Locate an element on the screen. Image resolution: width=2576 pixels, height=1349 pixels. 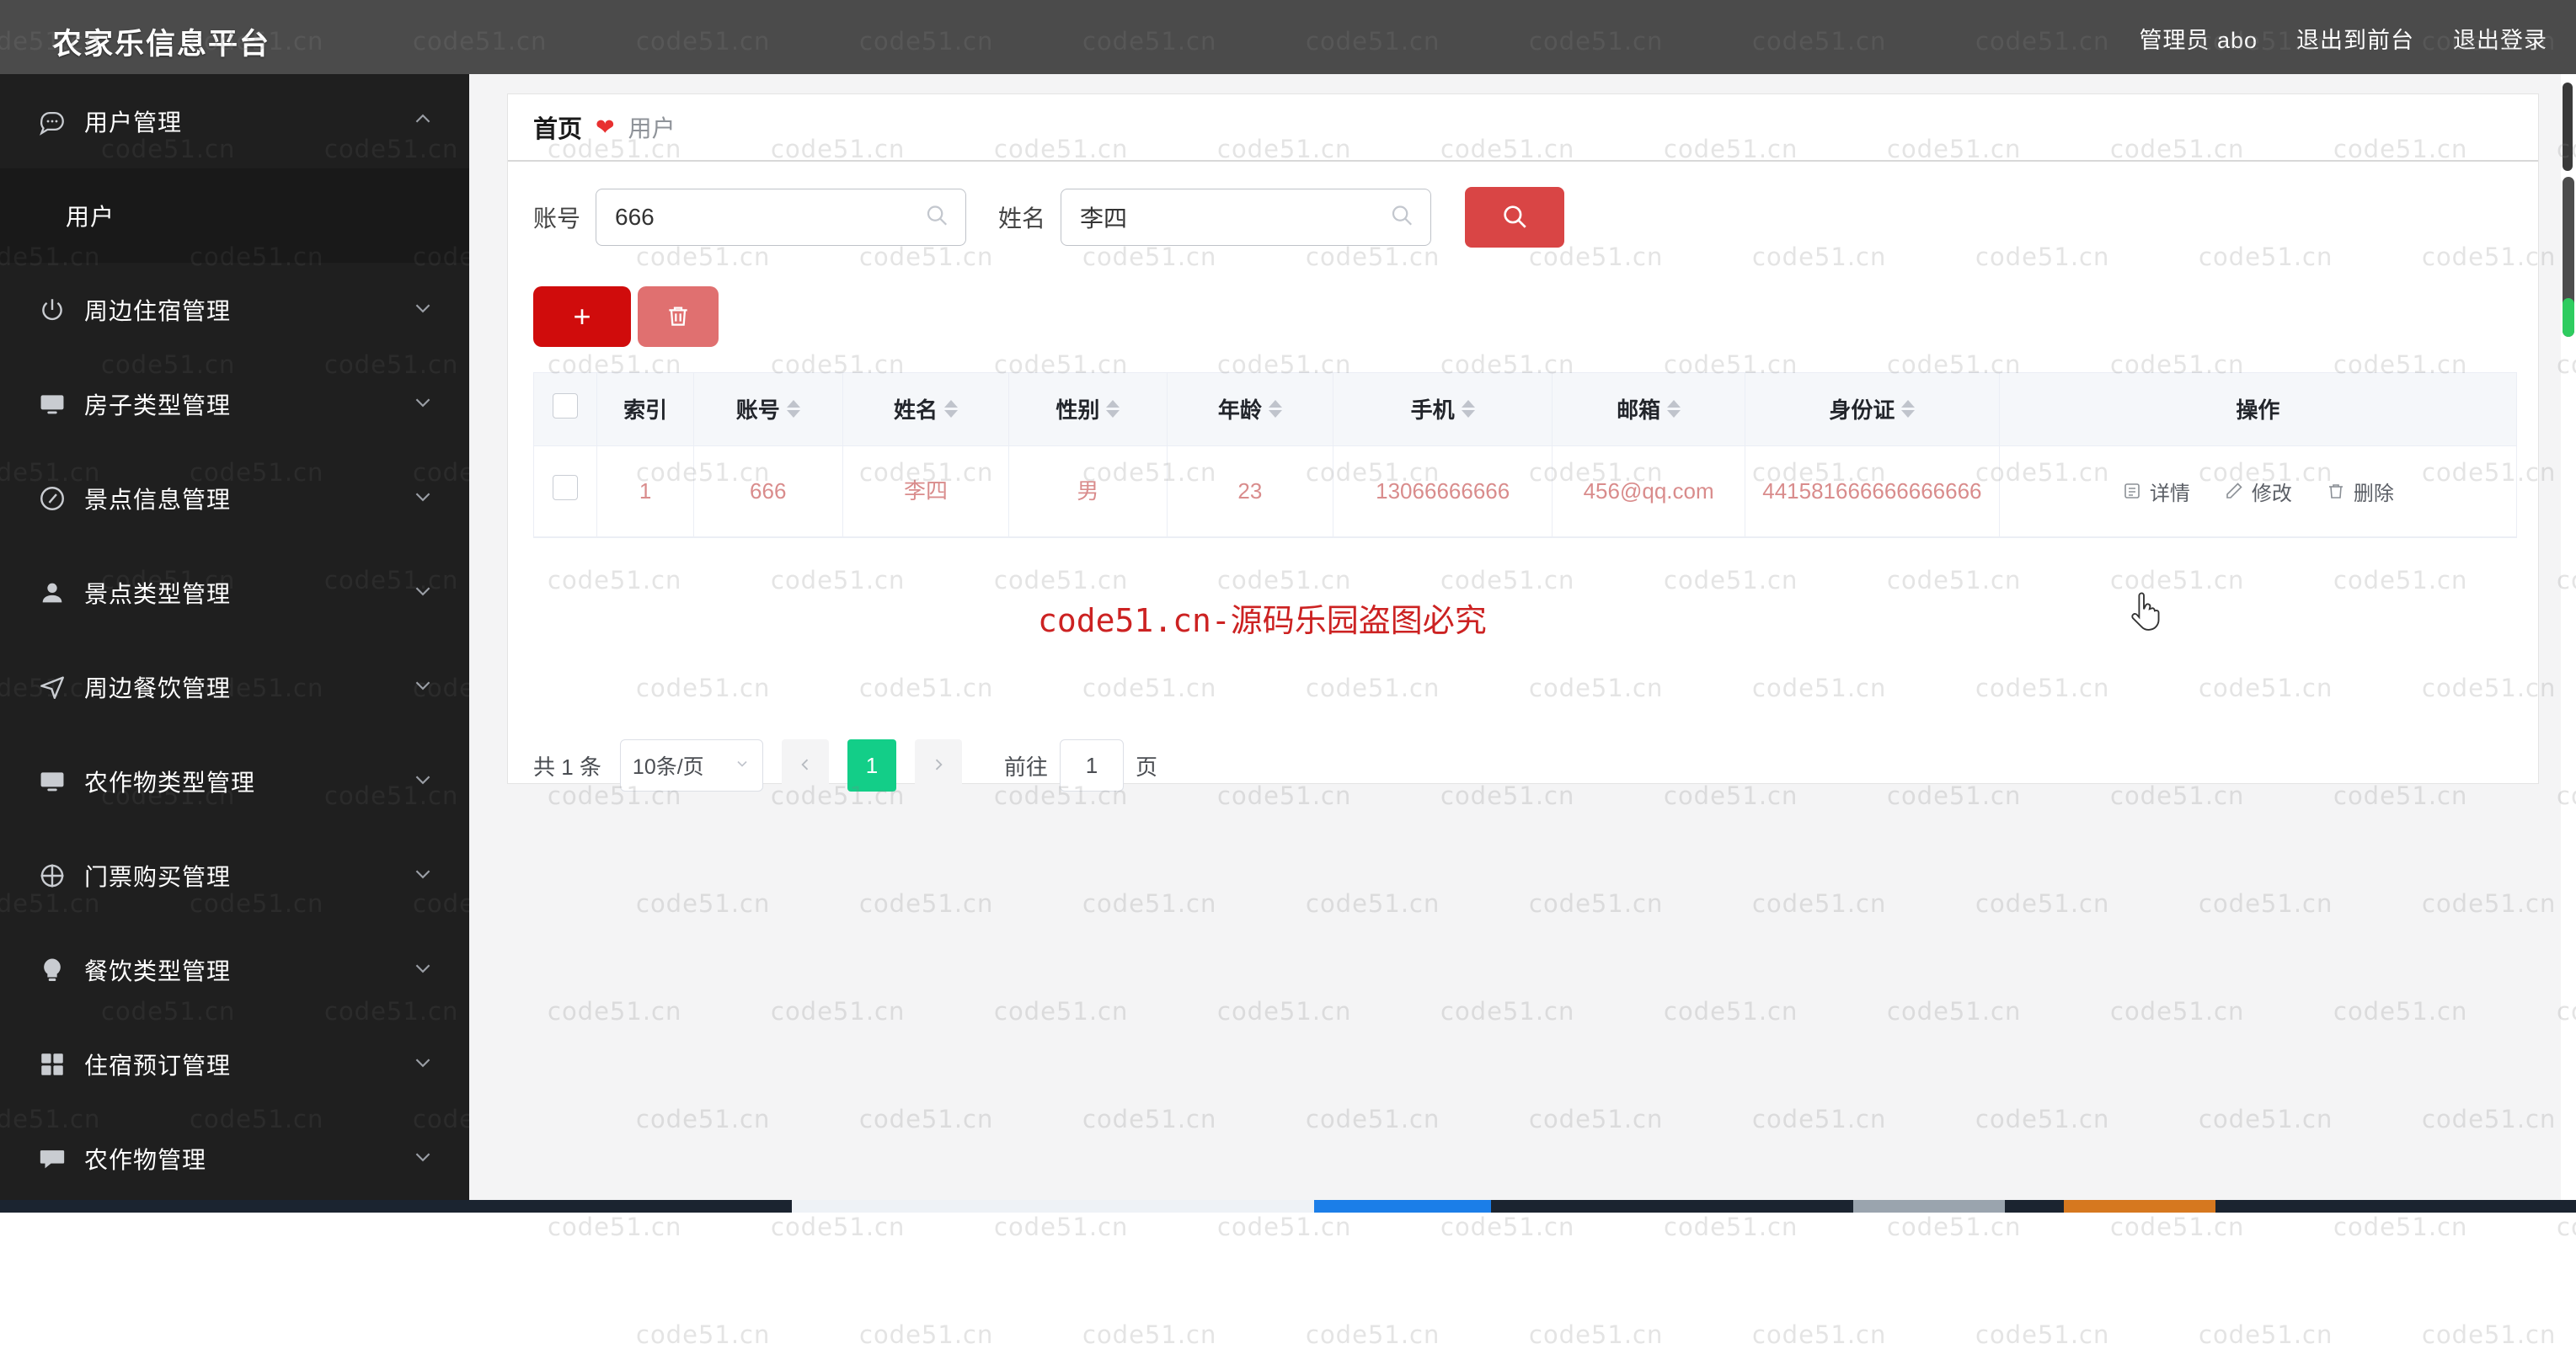
sidebar-item-user-management: 用户管理 is located at coordinates (234, 121).